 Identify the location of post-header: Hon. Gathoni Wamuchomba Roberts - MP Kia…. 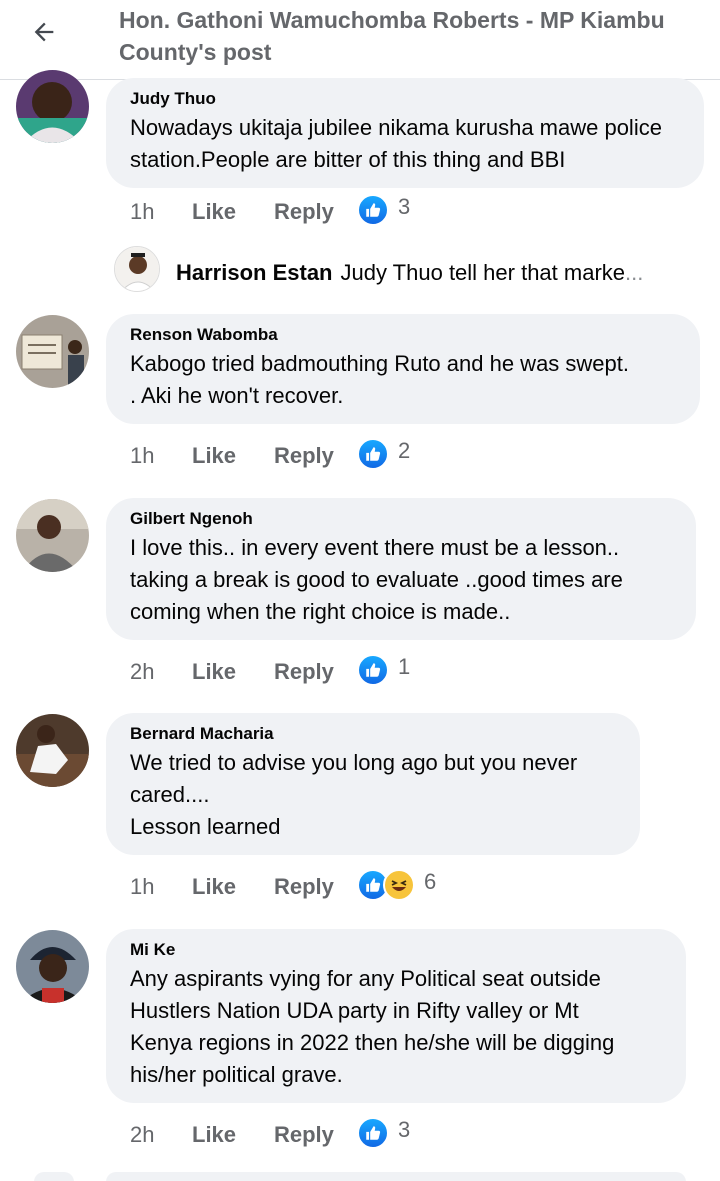
(360, 40).